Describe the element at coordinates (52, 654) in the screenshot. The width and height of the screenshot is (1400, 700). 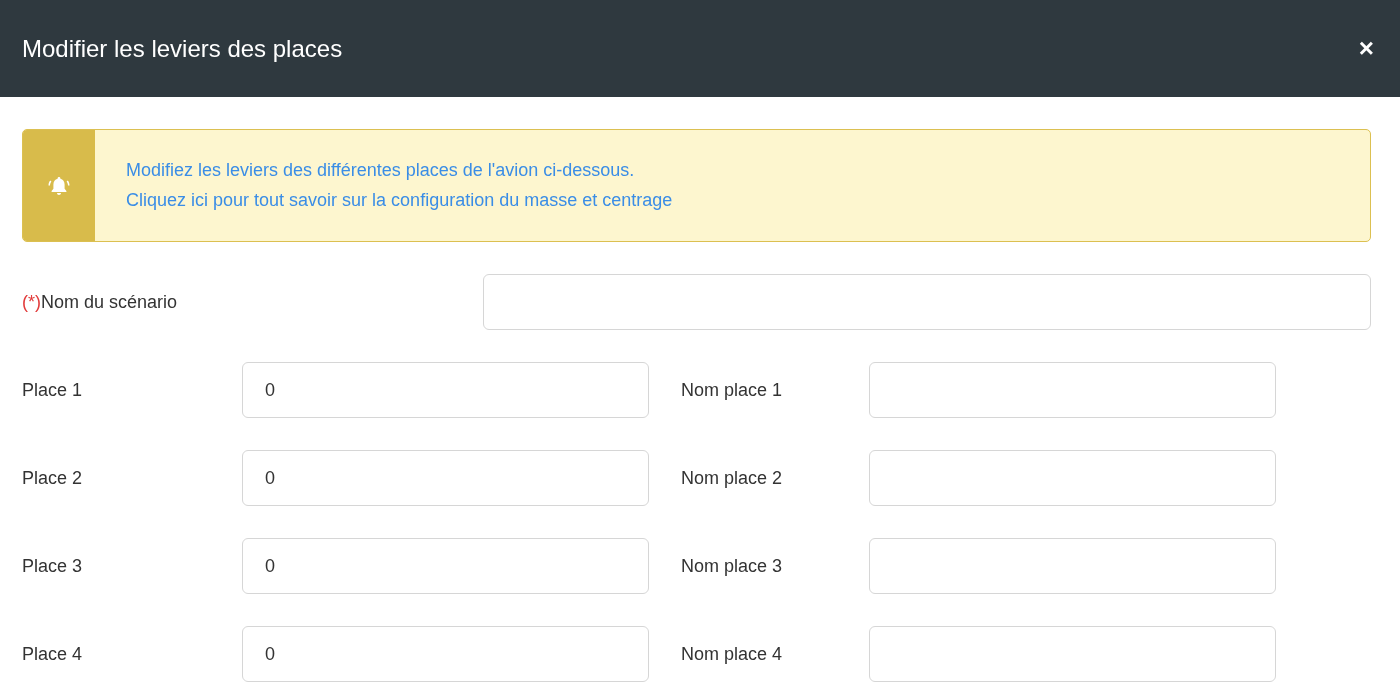
I see `field-label: Place 4` at that location.